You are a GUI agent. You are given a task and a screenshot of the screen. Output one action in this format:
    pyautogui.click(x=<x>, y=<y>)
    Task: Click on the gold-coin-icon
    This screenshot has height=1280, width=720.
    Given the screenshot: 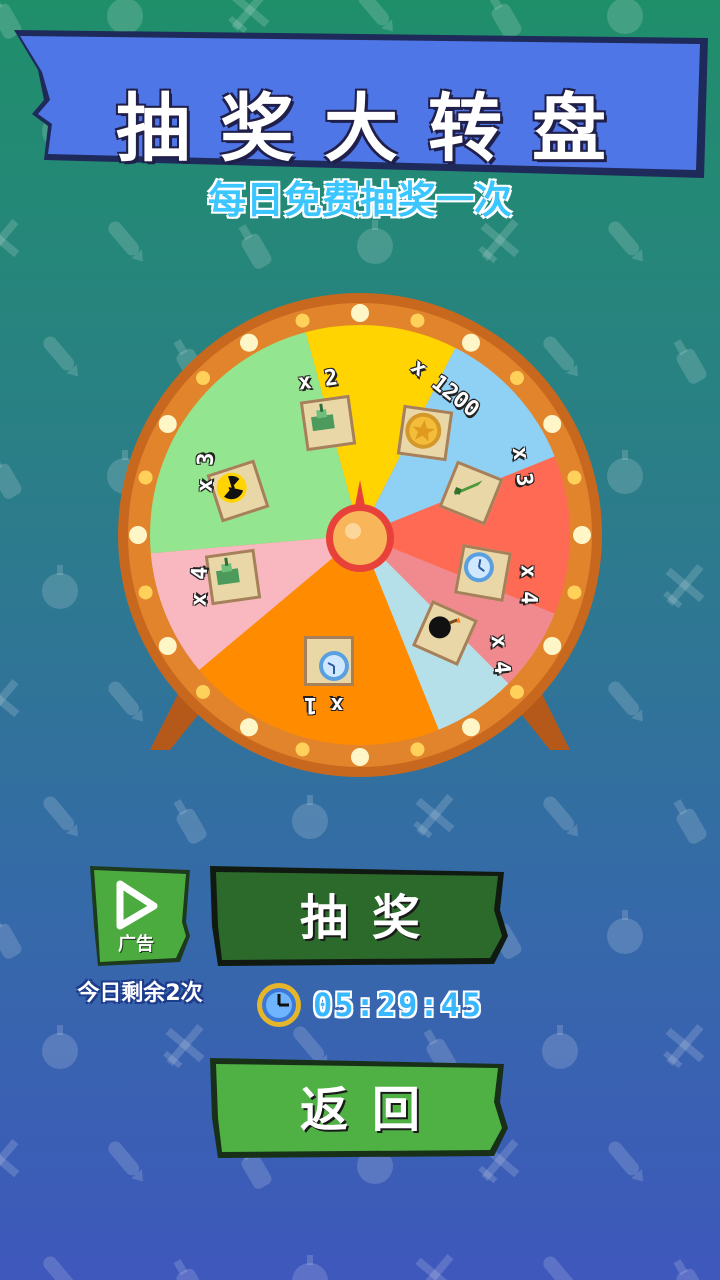 What is the action you would take?
    pyautogui.click(x=425, y=433)
    